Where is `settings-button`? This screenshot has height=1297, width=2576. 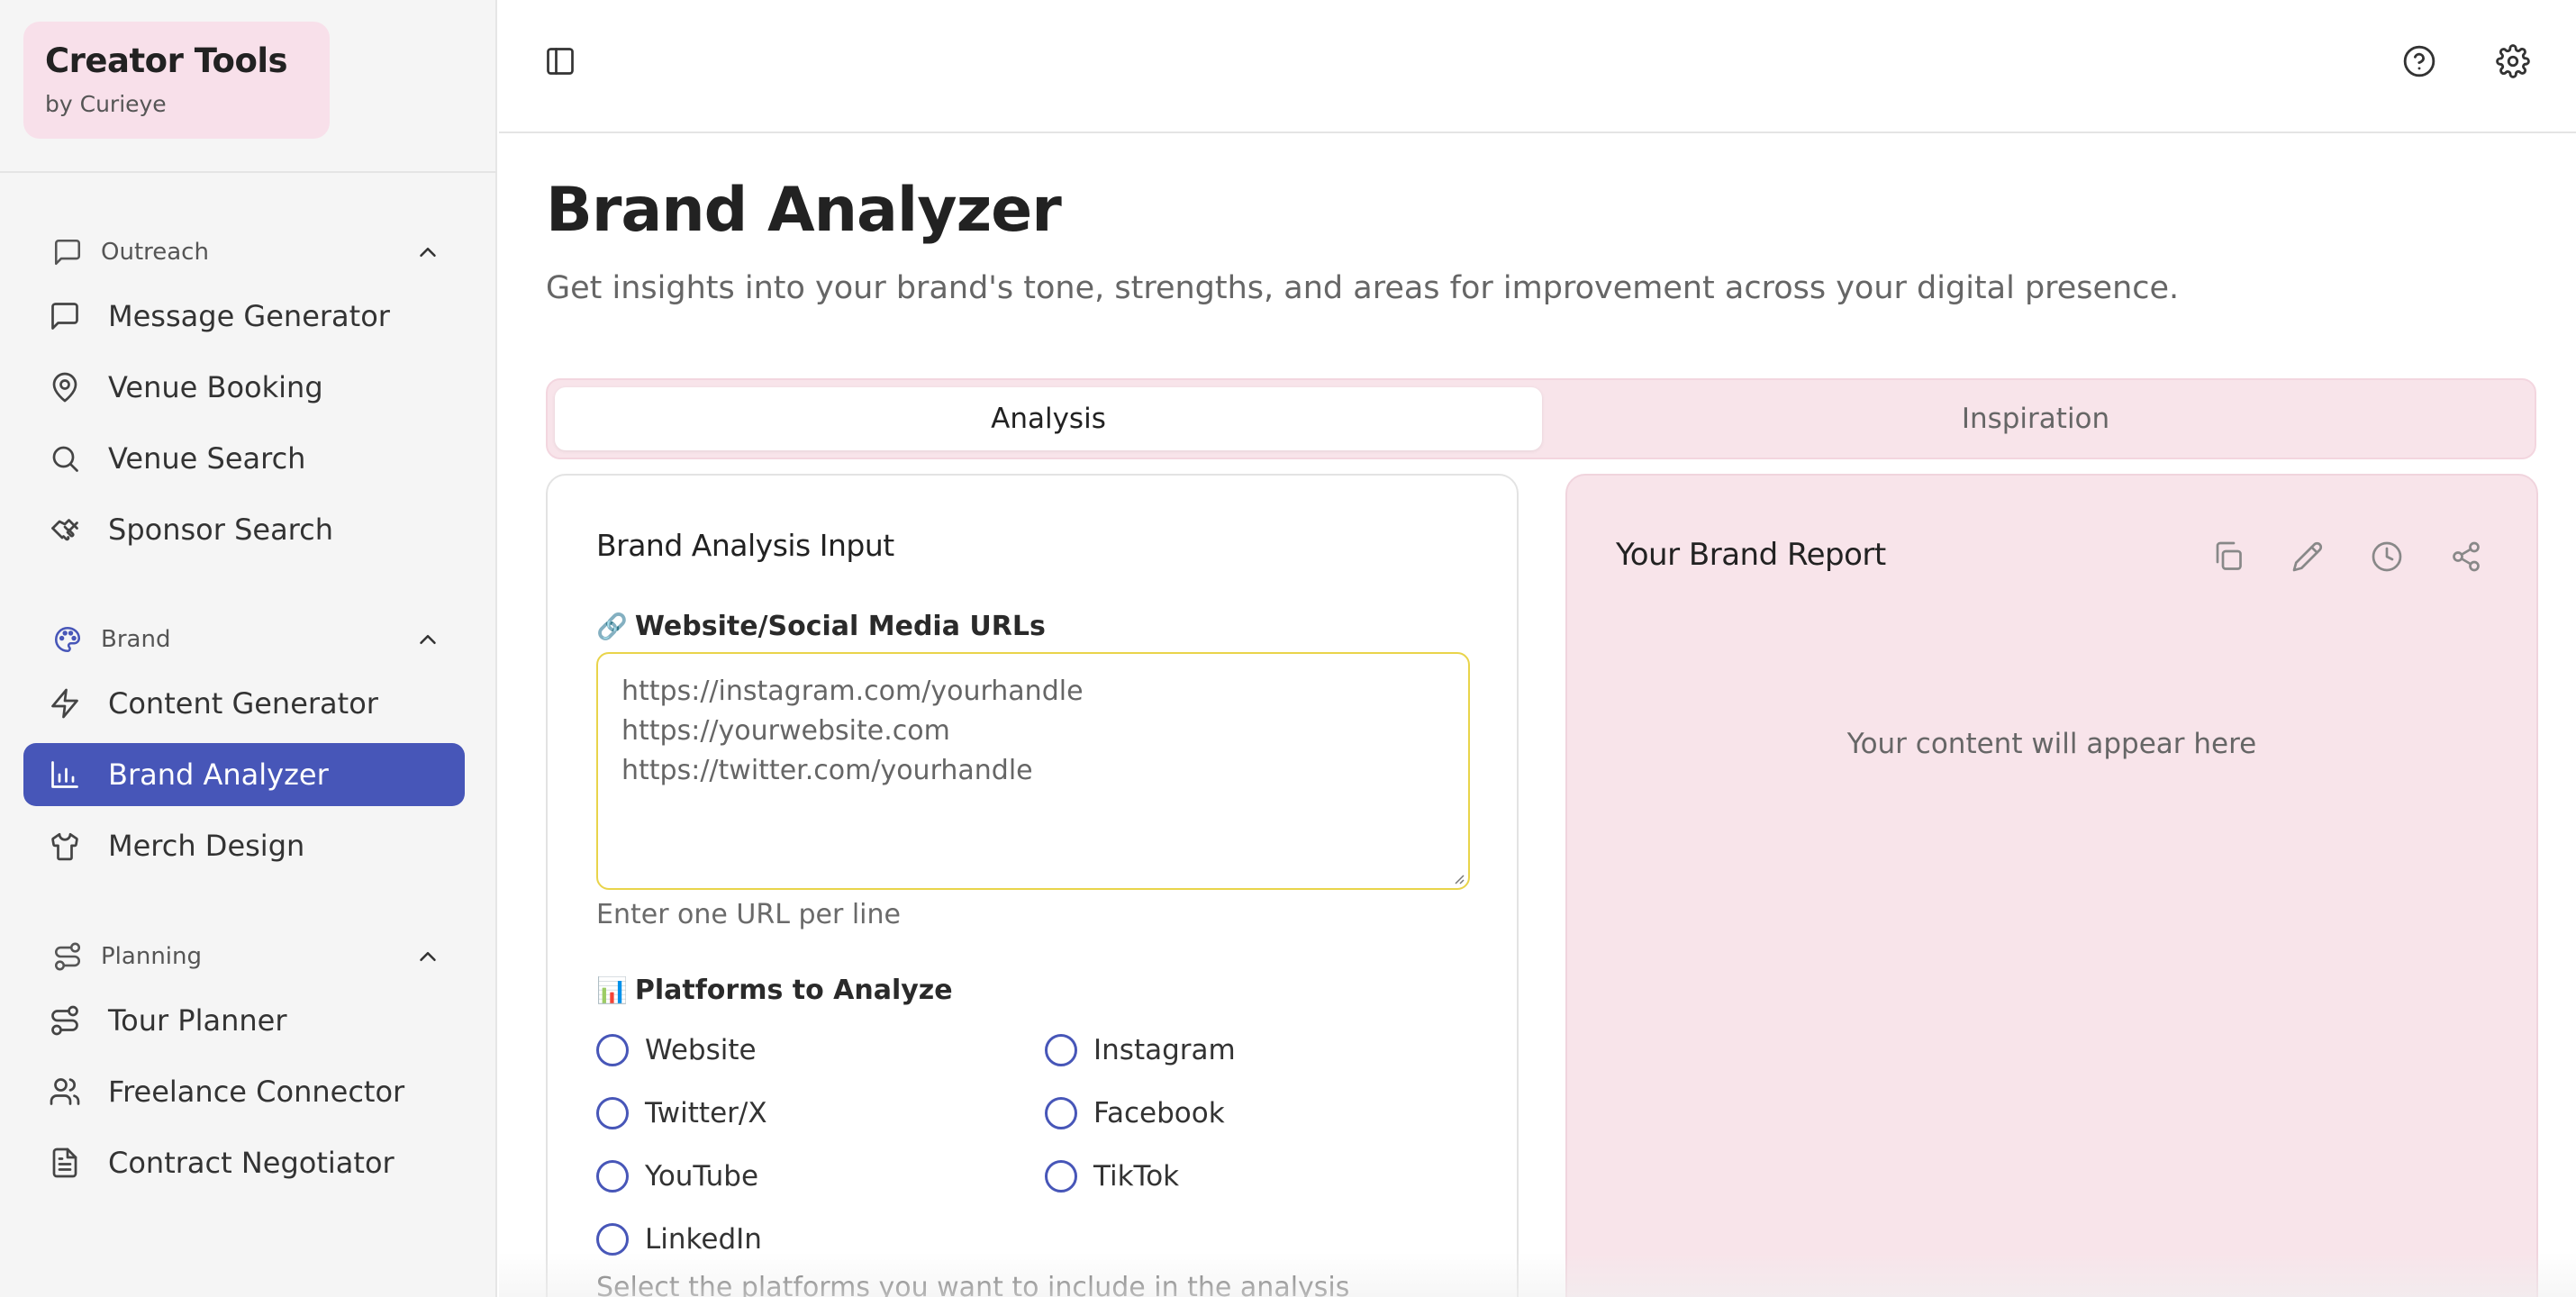
settings-button is located at coordinates (2513, 61).